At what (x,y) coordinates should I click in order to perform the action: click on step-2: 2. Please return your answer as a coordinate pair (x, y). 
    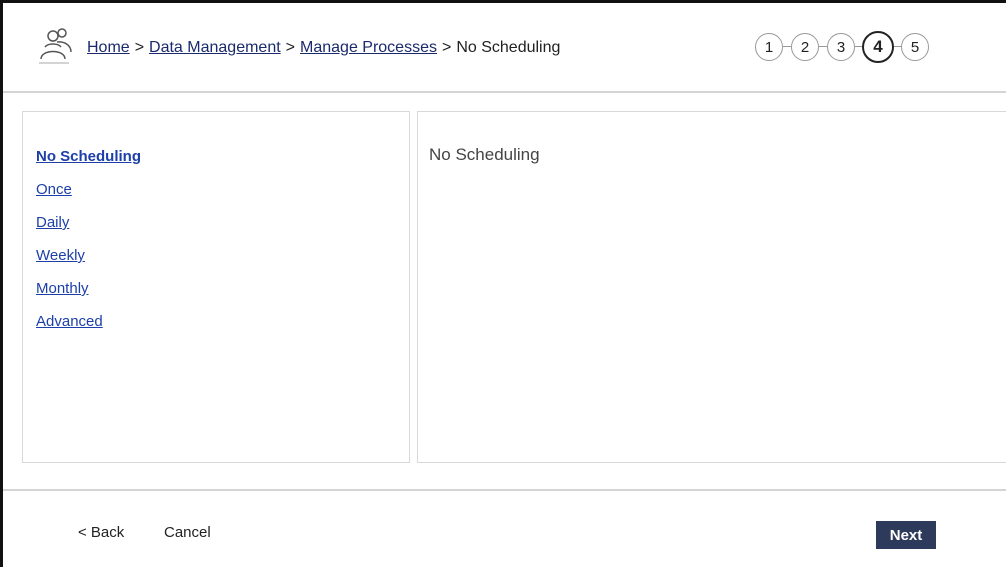
    Looking at the image, I should click on (805, 47).